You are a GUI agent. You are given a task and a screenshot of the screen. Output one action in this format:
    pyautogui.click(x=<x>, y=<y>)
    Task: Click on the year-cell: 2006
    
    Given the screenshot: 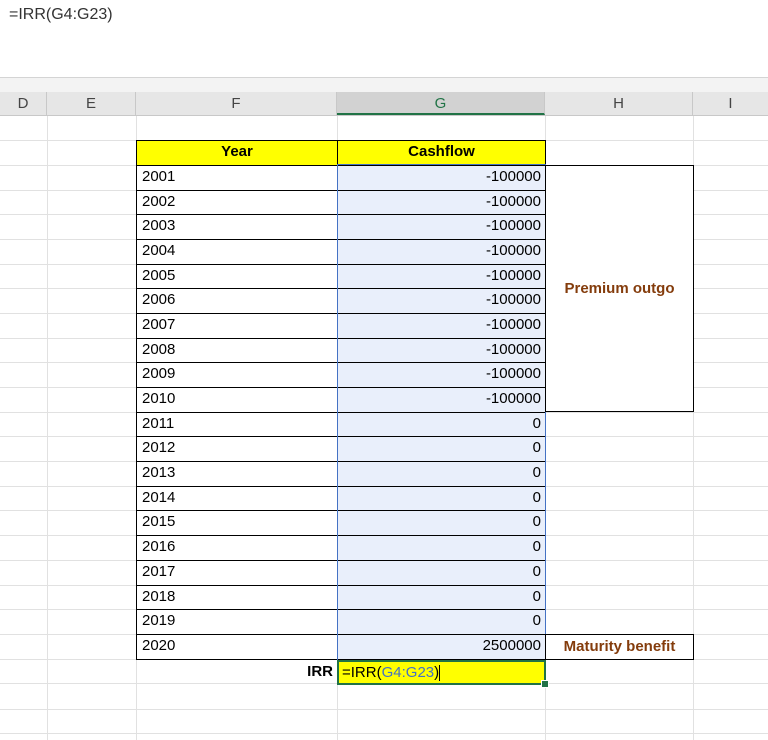 What is the action you would take?
    pyautogui.click(x=237, y=301)
    